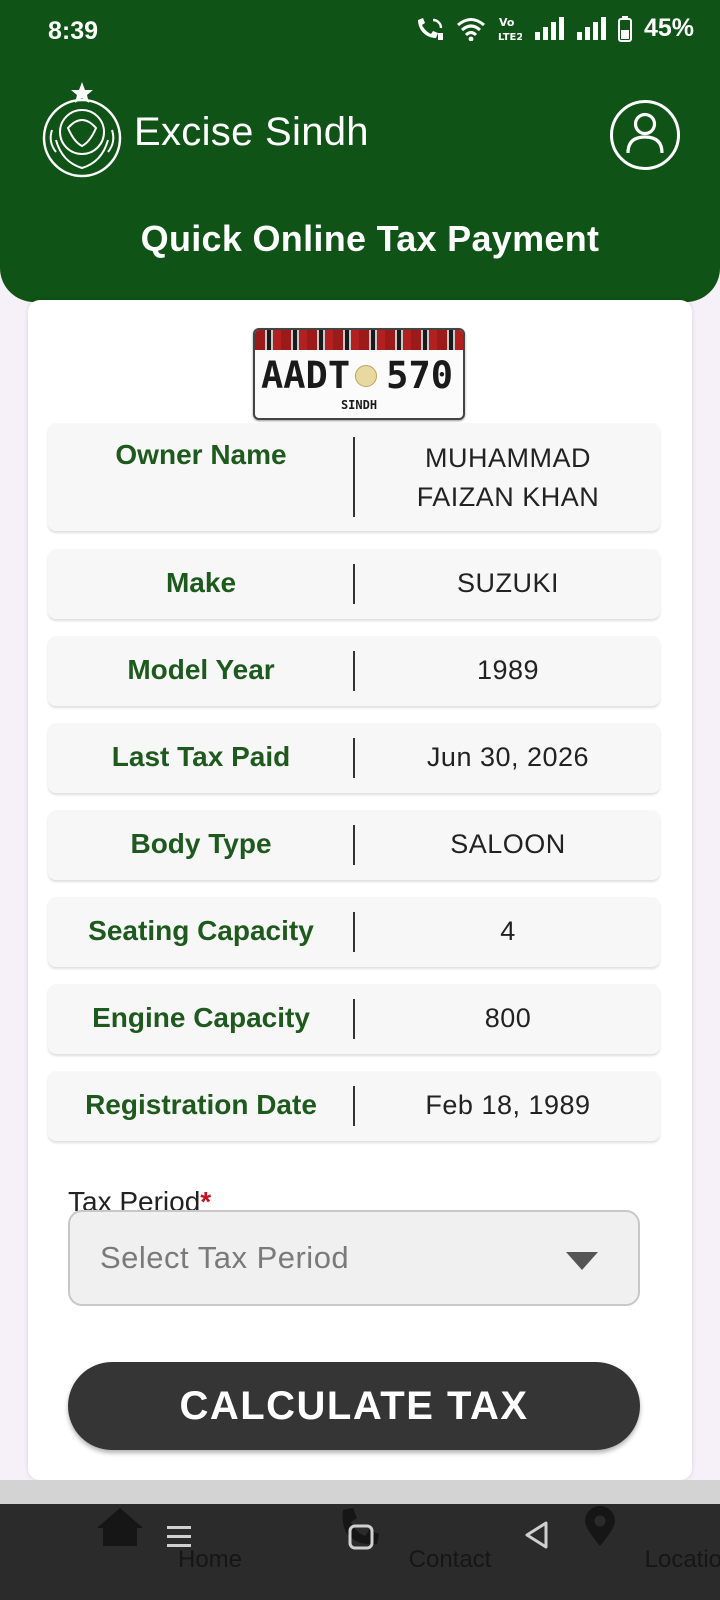 The image size is (720, 1600). I want to click on nav-label: Location, so click(682, 1559).